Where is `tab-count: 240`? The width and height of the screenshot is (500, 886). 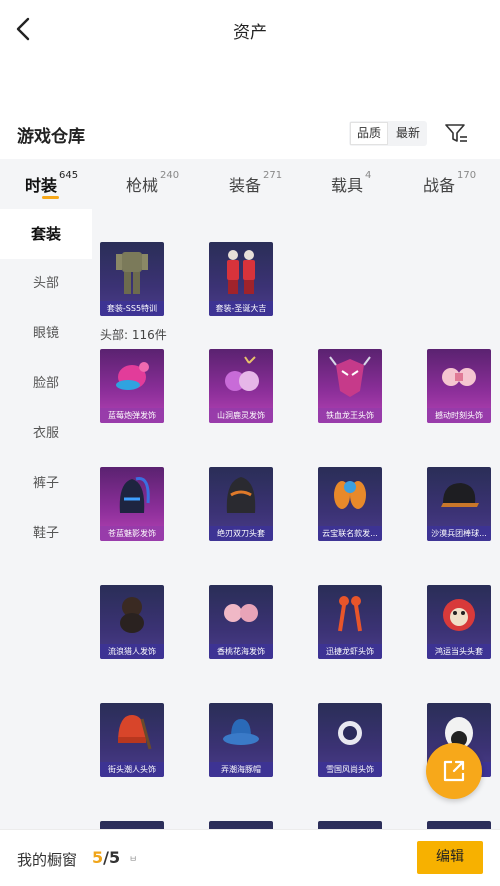 tab-count: 240 is located at coordinates (170, 175).